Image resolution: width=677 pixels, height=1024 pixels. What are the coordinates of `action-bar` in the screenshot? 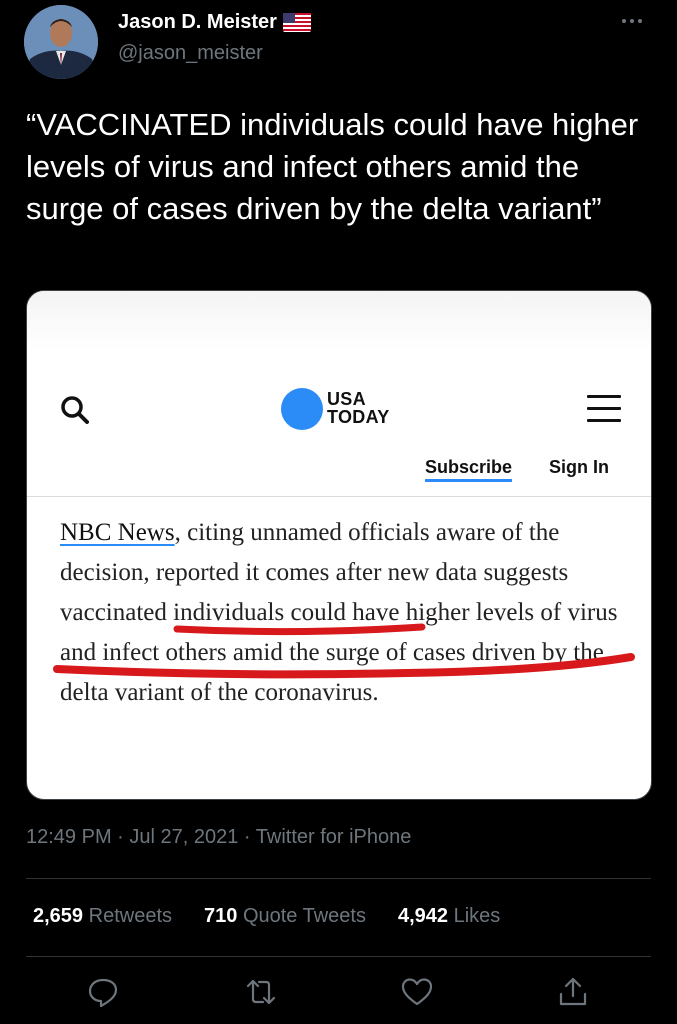 It's located at (338, 995).